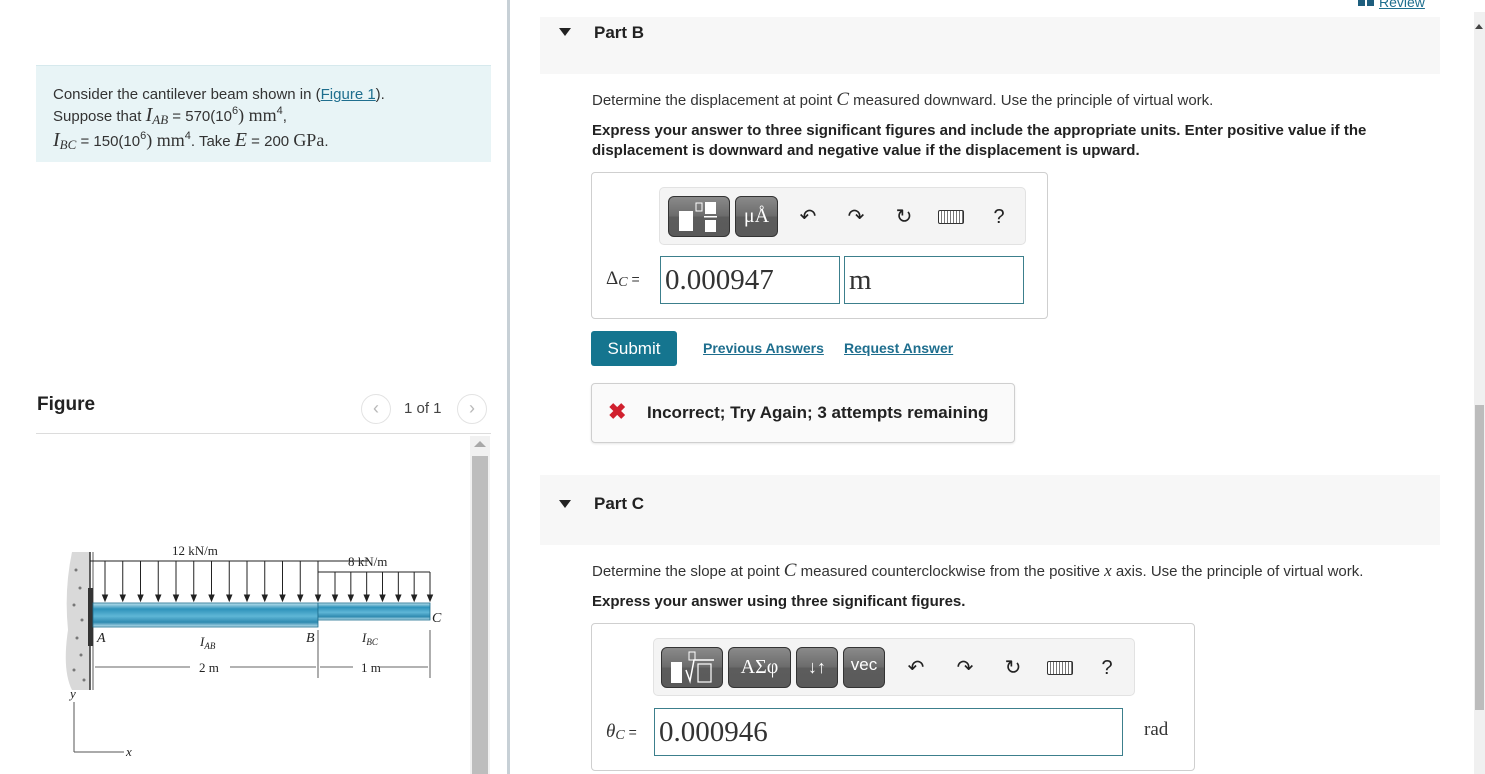  I want to click on page-scroll-thumb, so click(1479, 557).